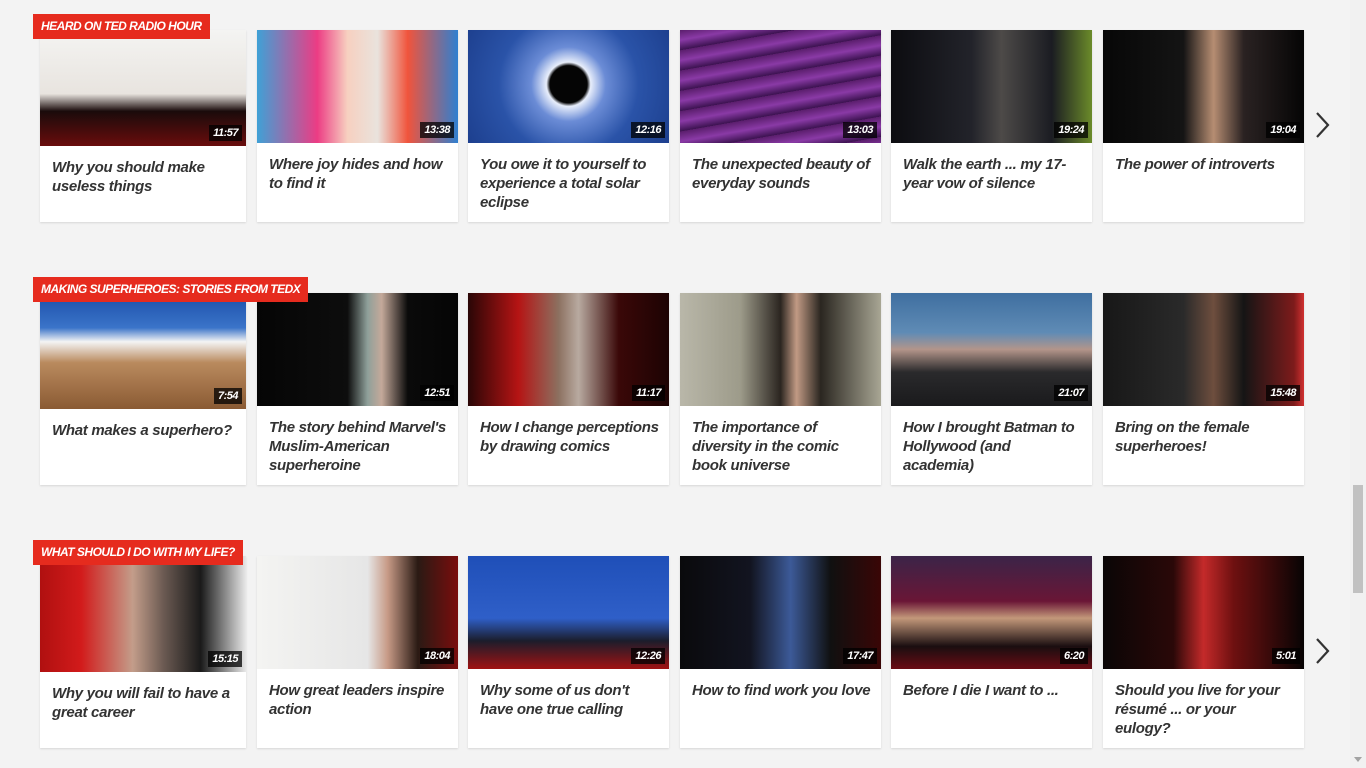  Describe the element at coordinates (648, 130) in the screenshot. I see `duration-badge: 12:16` at that location.